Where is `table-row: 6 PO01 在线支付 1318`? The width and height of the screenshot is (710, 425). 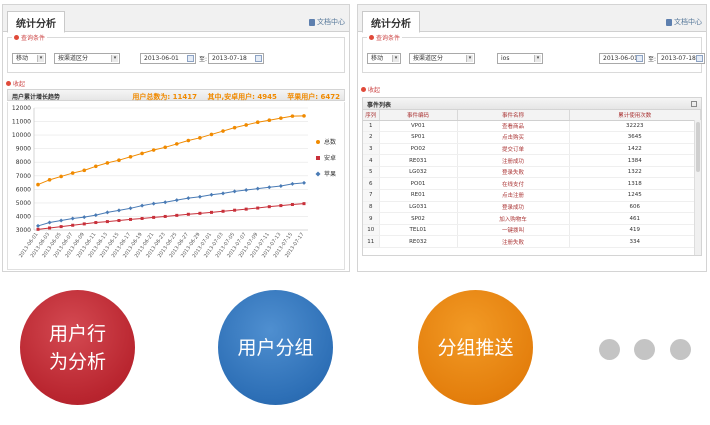 table-row: 6 PO01 在线支付 1318 is located at coordinates (532, 184).